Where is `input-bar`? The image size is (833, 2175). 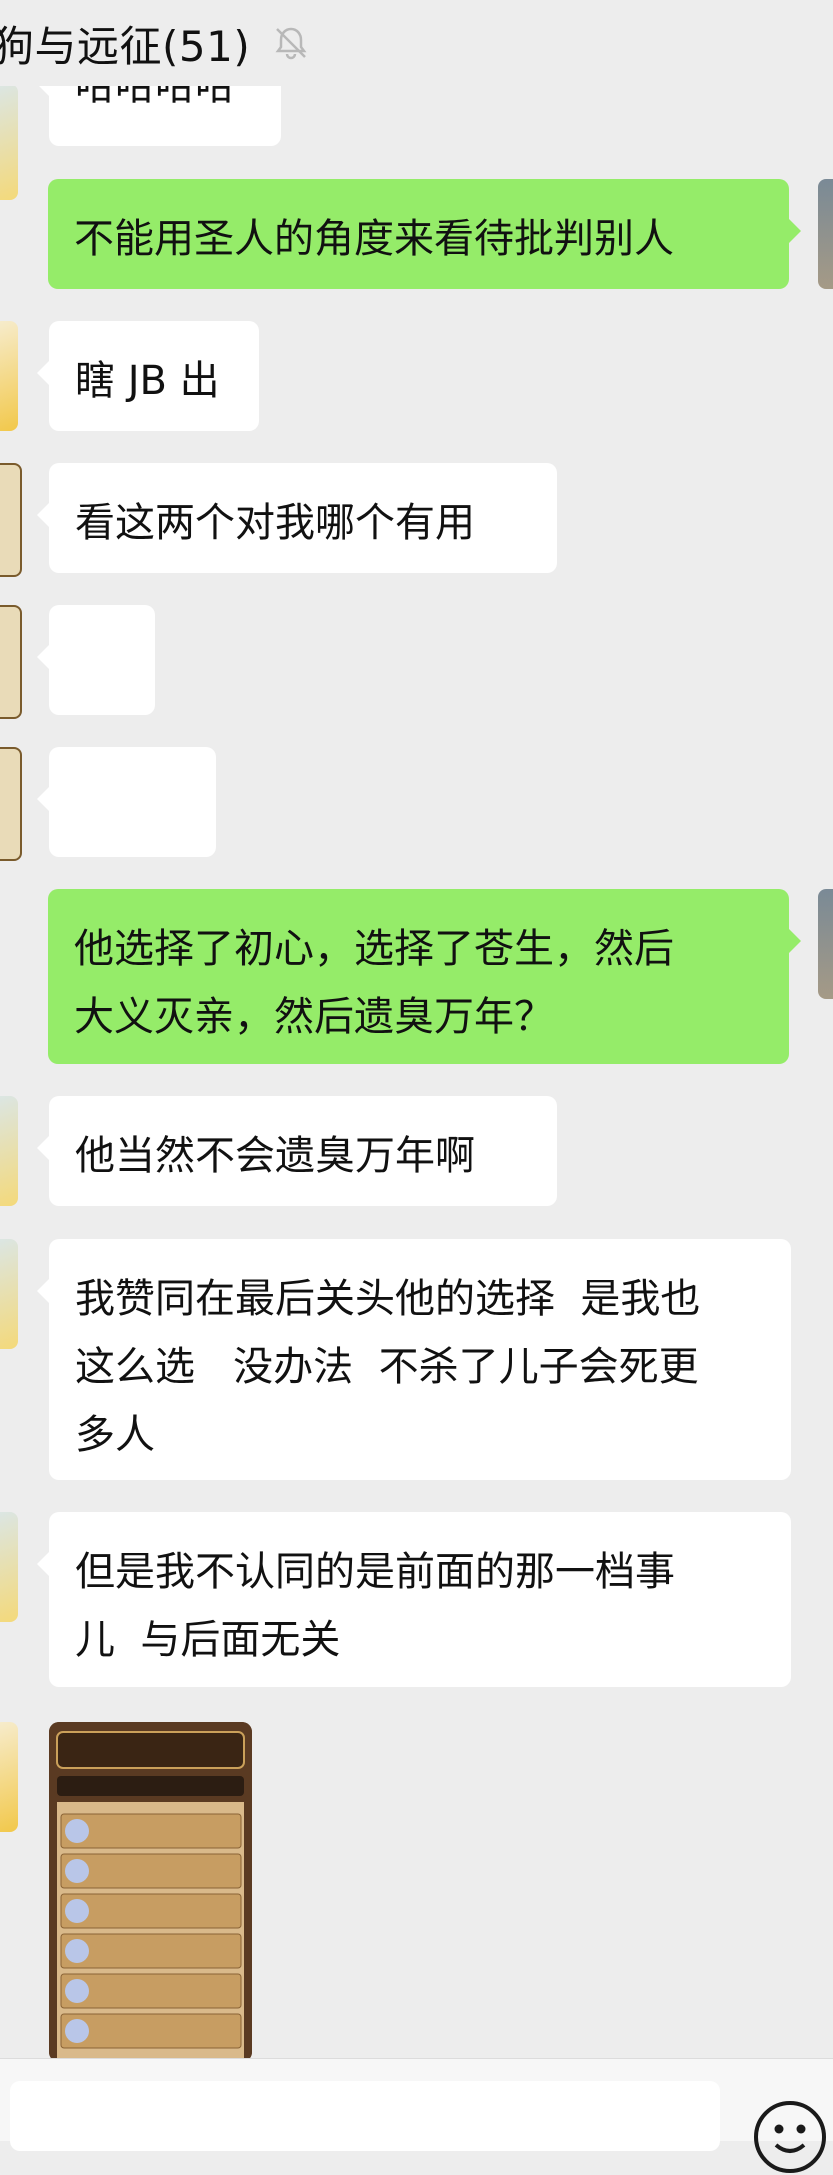 input-bar is located at coordinates (416, 2115).